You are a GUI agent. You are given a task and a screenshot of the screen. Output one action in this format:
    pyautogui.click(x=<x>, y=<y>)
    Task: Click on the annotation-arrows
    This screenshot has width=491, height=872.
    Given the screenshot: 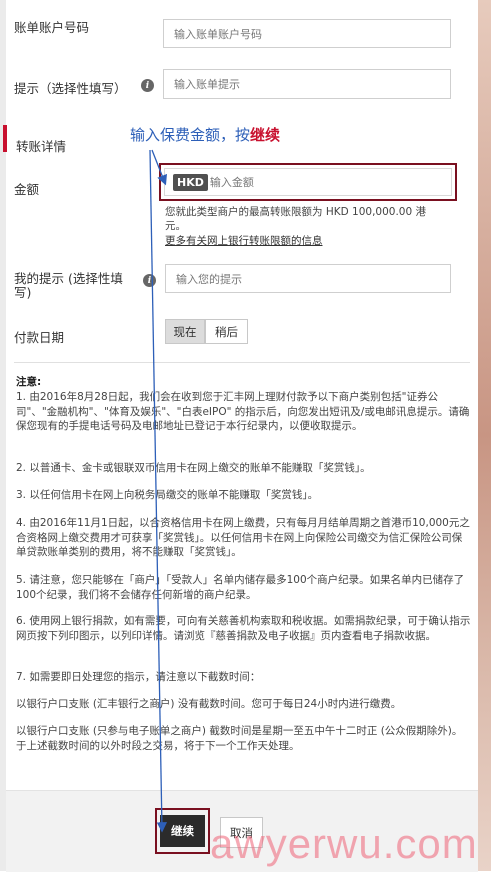 What is the action you would take?
    pyautogui.click(x=158, y=491)
    